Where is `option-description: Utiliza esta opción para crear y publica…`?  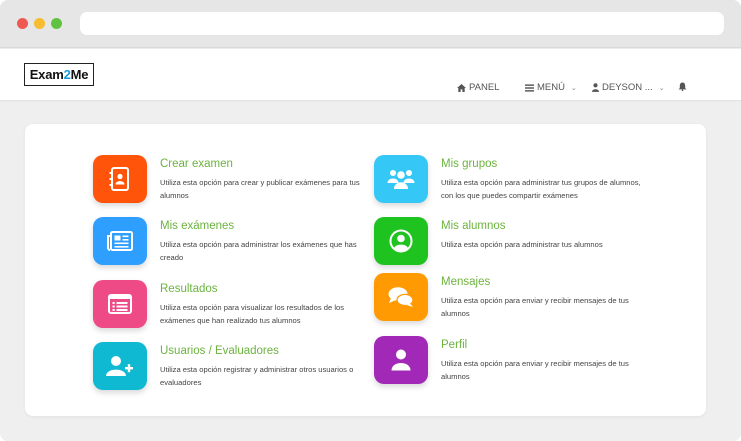
option-description: Utiliza esta opción para crear y publica… is located at coordinates (260, 189).